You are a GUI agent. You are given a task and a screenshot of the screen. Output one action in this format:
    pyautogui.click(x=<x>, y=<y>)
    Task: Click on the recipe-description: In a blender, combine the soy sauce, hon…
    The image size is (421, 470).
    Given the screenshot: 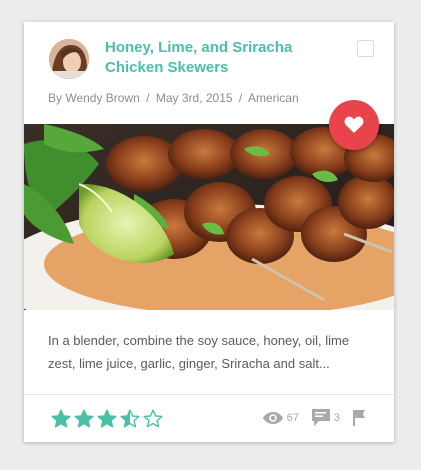 What is the action you would take?
    pyautogui.click(x=199, y=352)
    